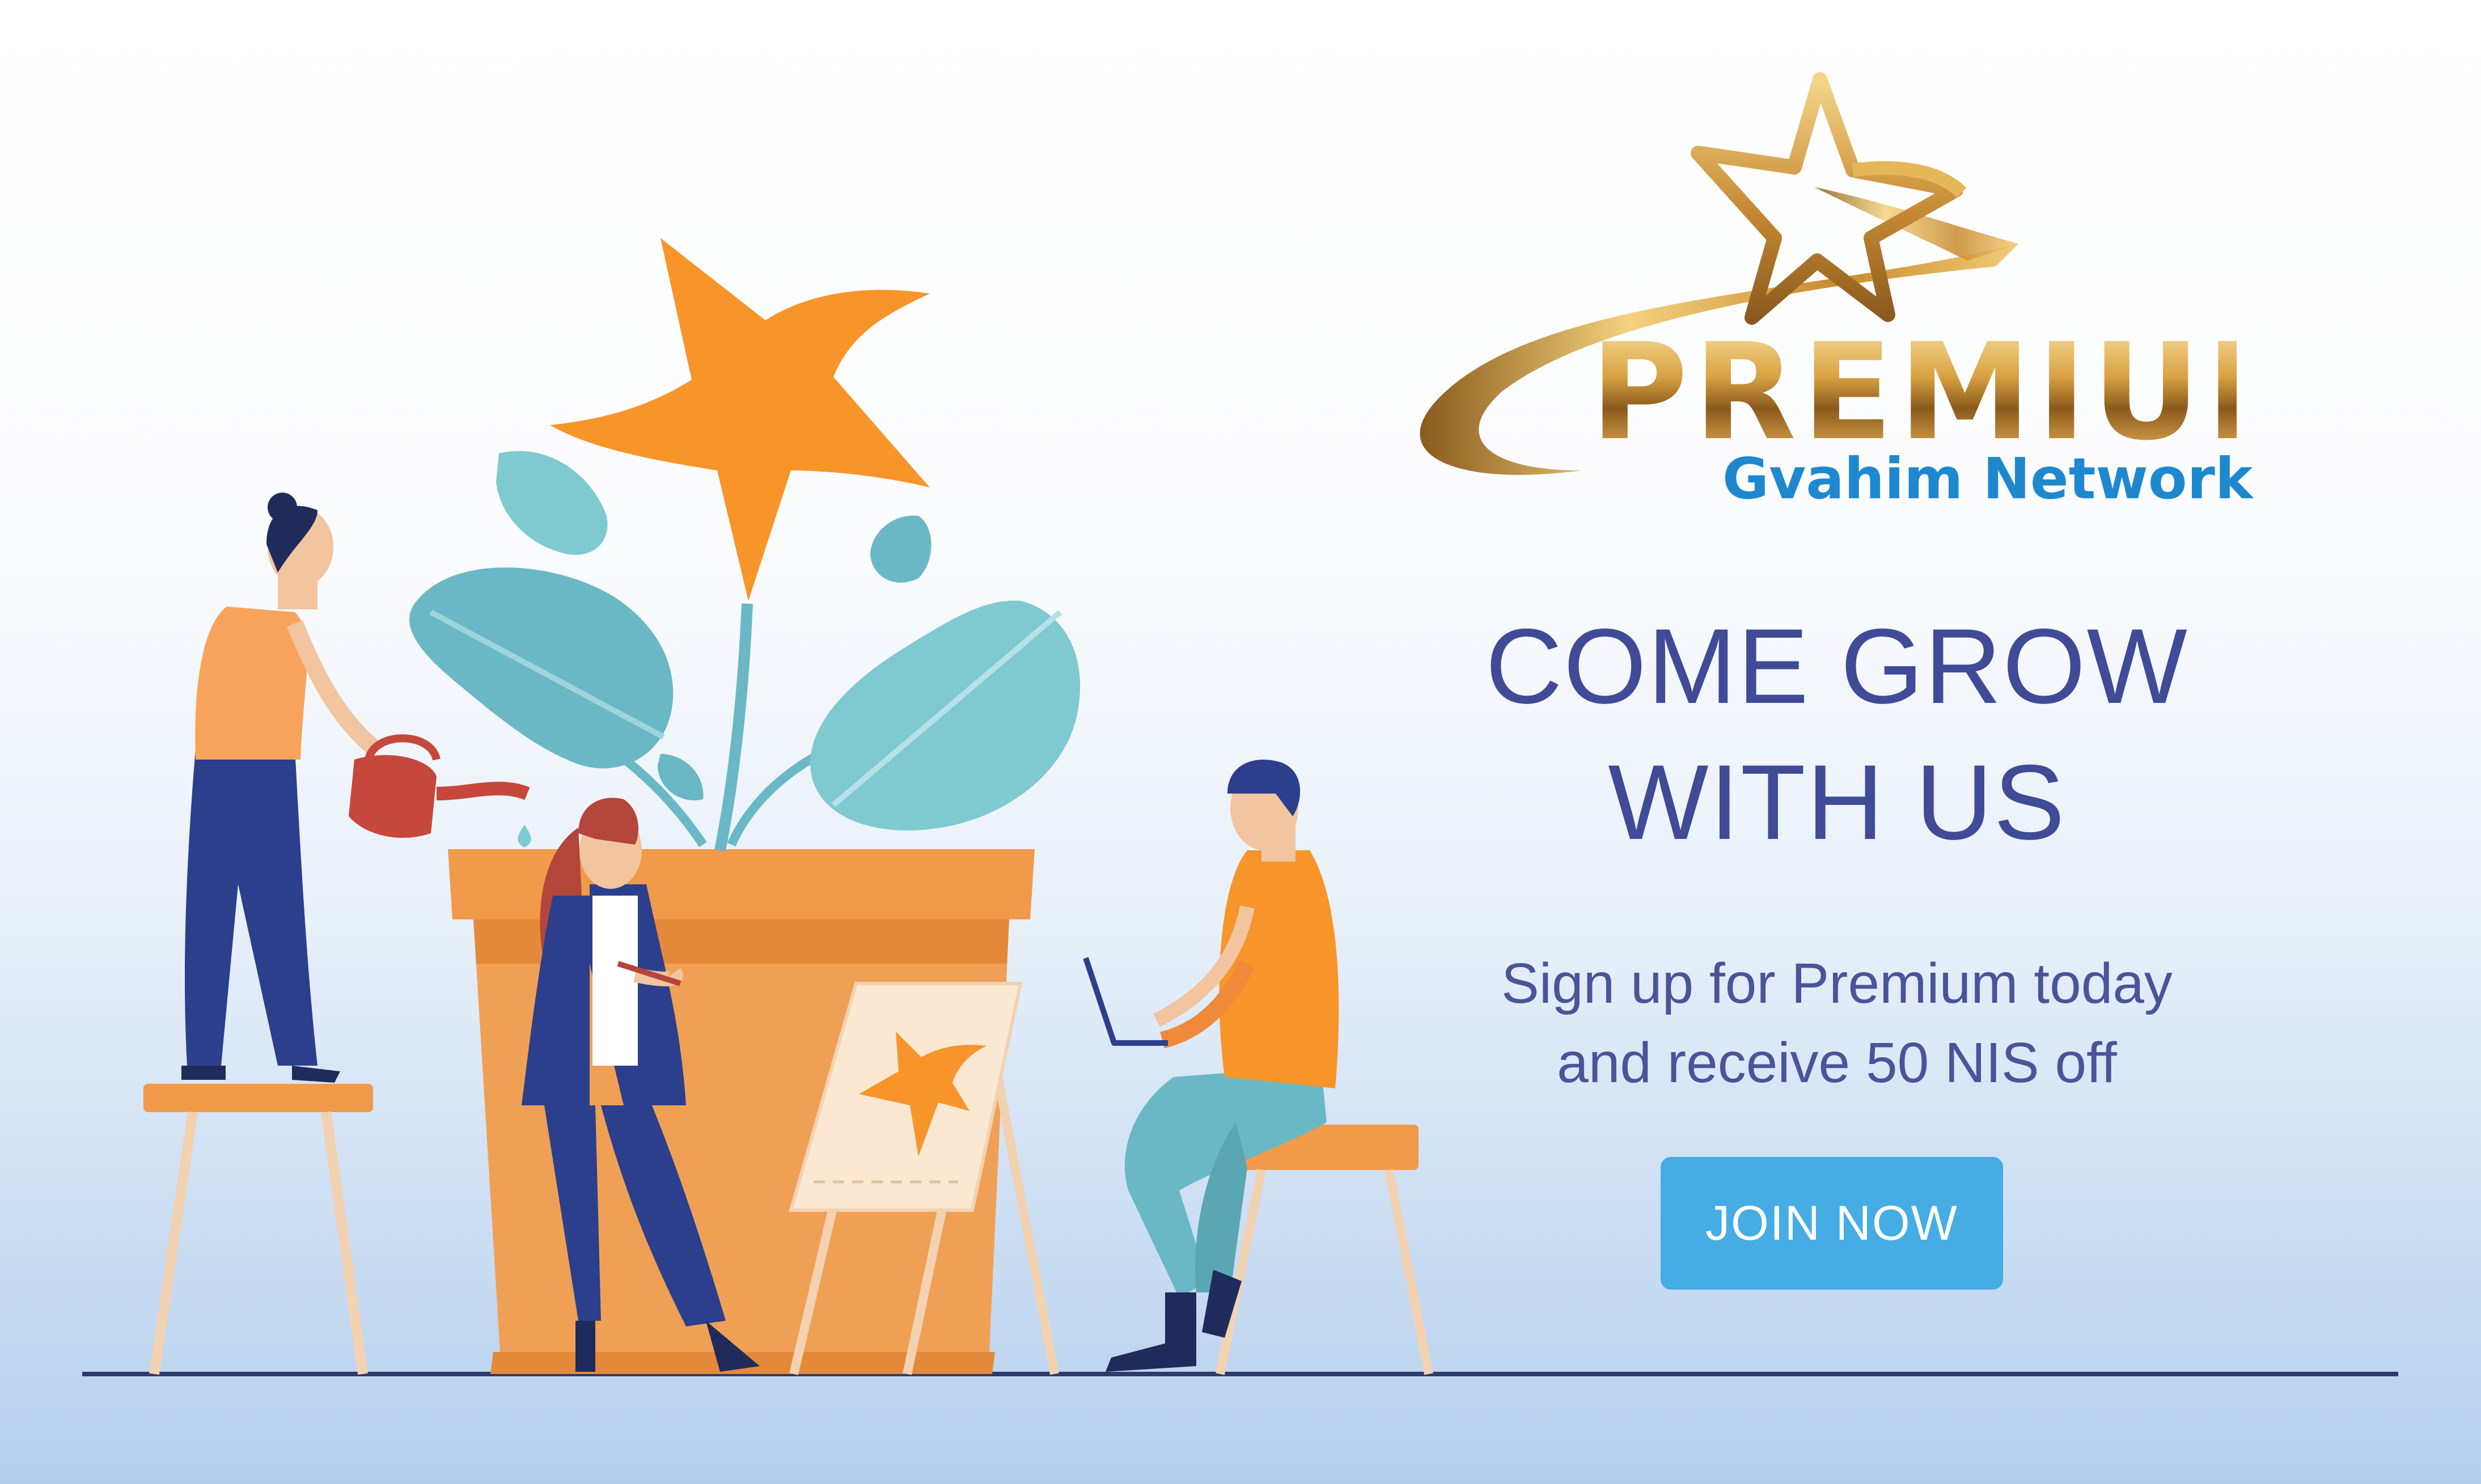 The height and width of the screenshot is (1484, 2481). What do you see at coordinates (1987, 479) in the screenshot?
I see `logo-network-name: Gvahim Network` at bounding box center [1987, 479].